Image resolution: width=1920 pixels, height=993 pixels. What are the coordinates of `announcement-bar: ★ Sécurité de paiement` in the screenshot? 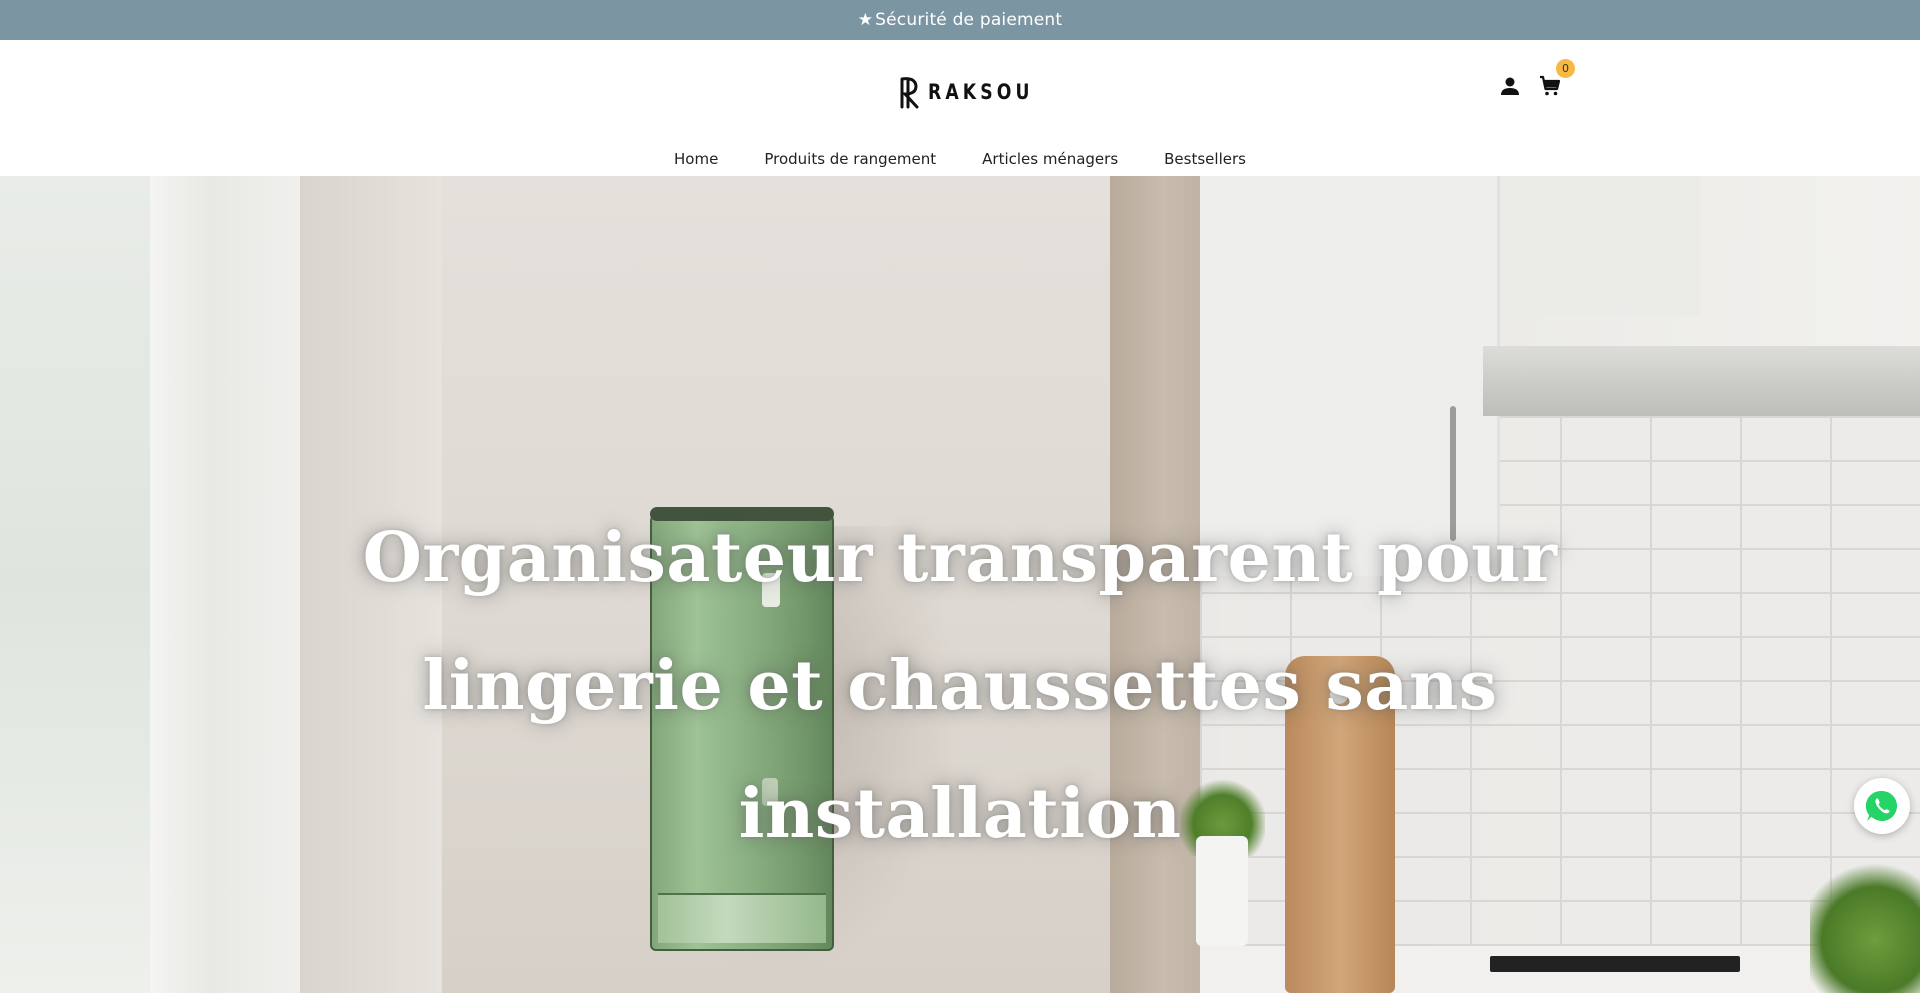 It's located at (960, 20).